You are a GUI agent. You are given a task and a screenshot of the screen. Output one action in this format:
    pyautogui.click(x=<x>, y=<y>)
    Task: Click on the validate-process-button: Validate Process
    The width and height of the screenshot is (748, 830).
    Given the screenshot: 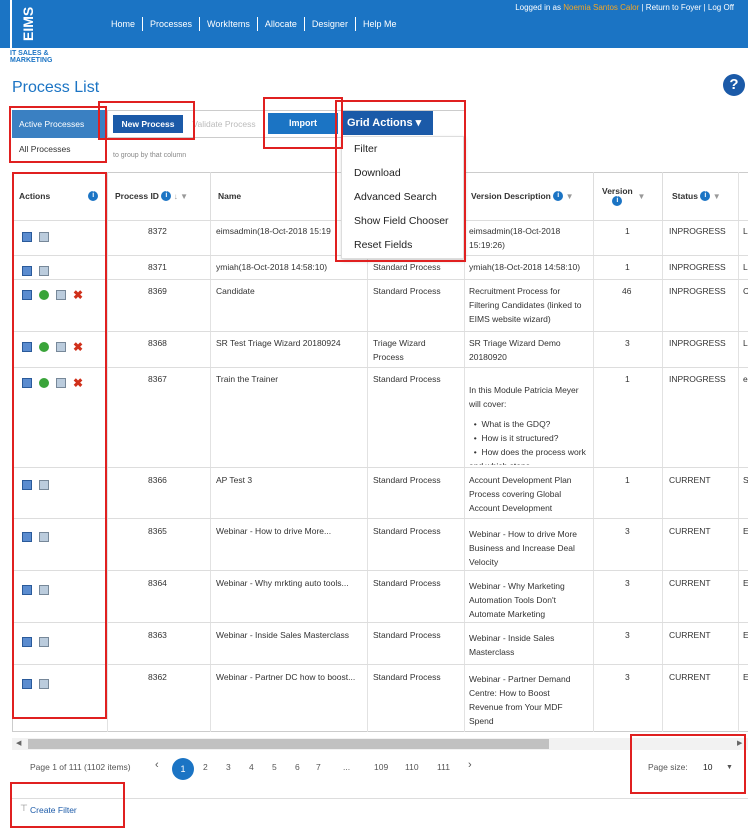 What is the action you would take?
    pyautogui.click(x=224, y=124)
    